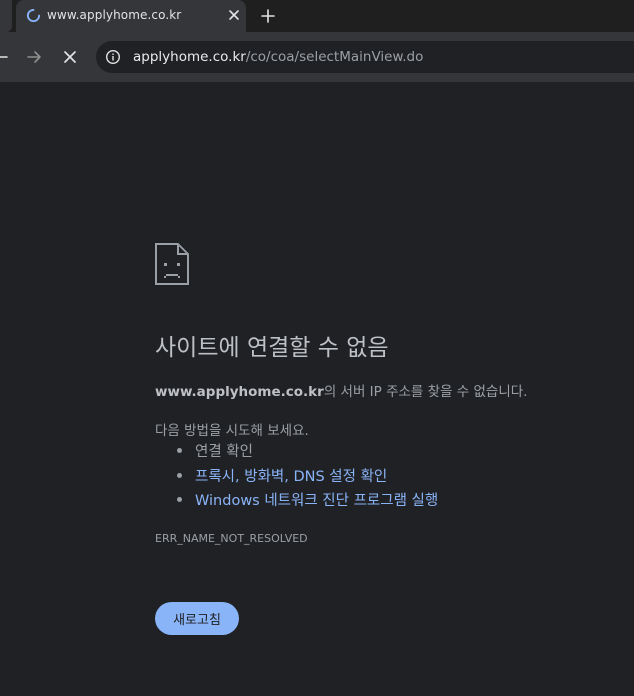 This screenshot has height=696, width=634. I want to click on info-icon, so click(113, 57).